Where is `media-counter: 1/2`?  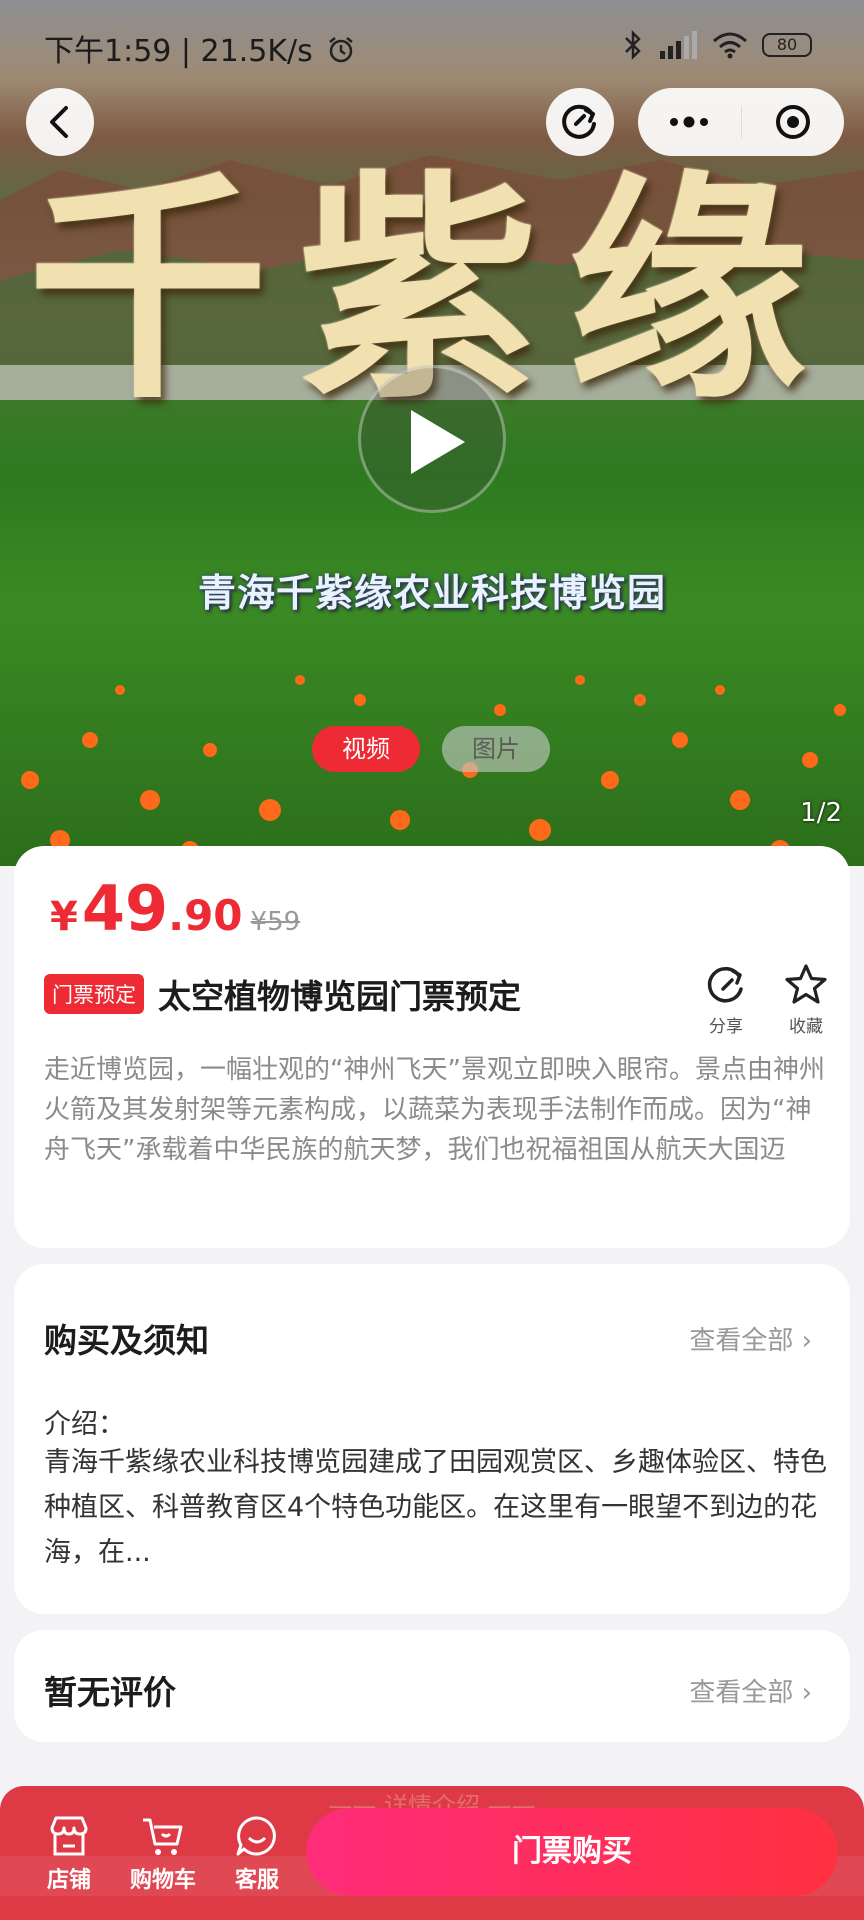
media-counter: 1/2 is located at coordinates (821, 813).